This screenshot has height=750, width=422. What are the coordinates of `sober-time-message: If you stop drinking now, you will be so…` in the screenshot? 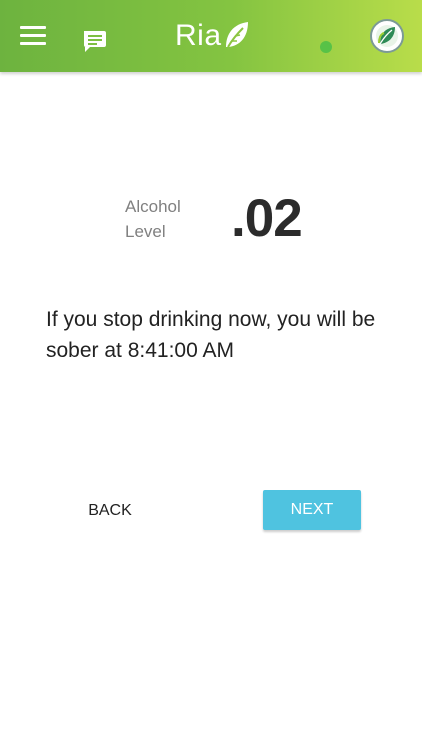 It's located at (211, 335).